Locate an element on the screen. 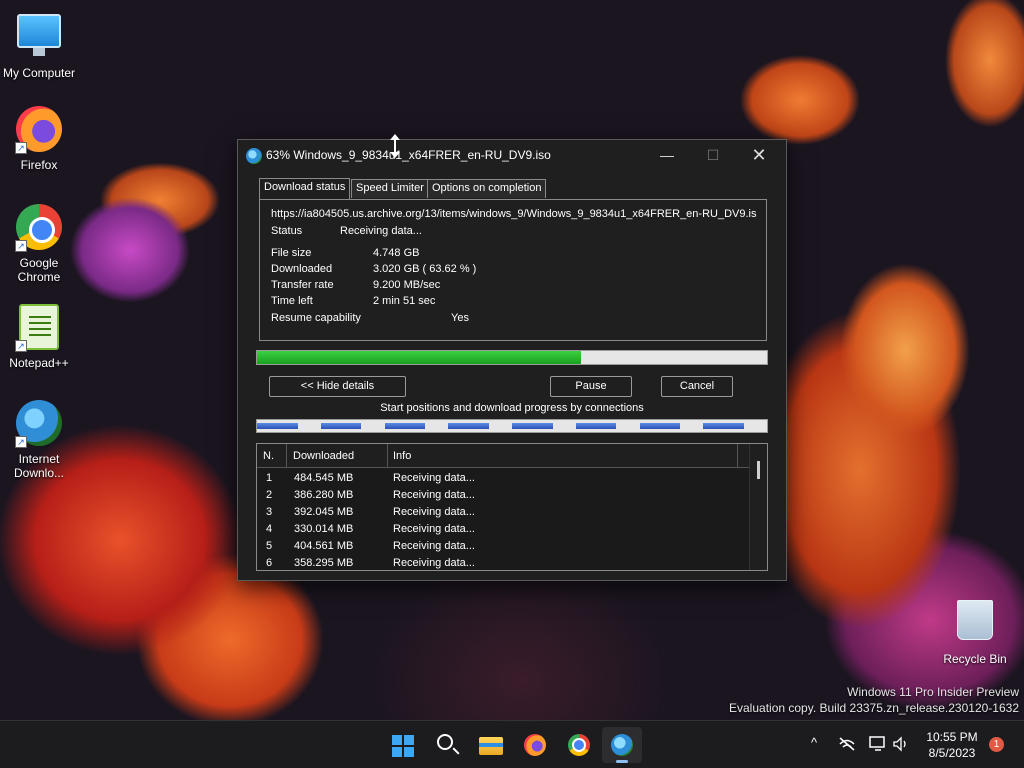 The image size is (1024, 768). desktop-icon-label: Notepad++ is located at coordinates (39, 363).